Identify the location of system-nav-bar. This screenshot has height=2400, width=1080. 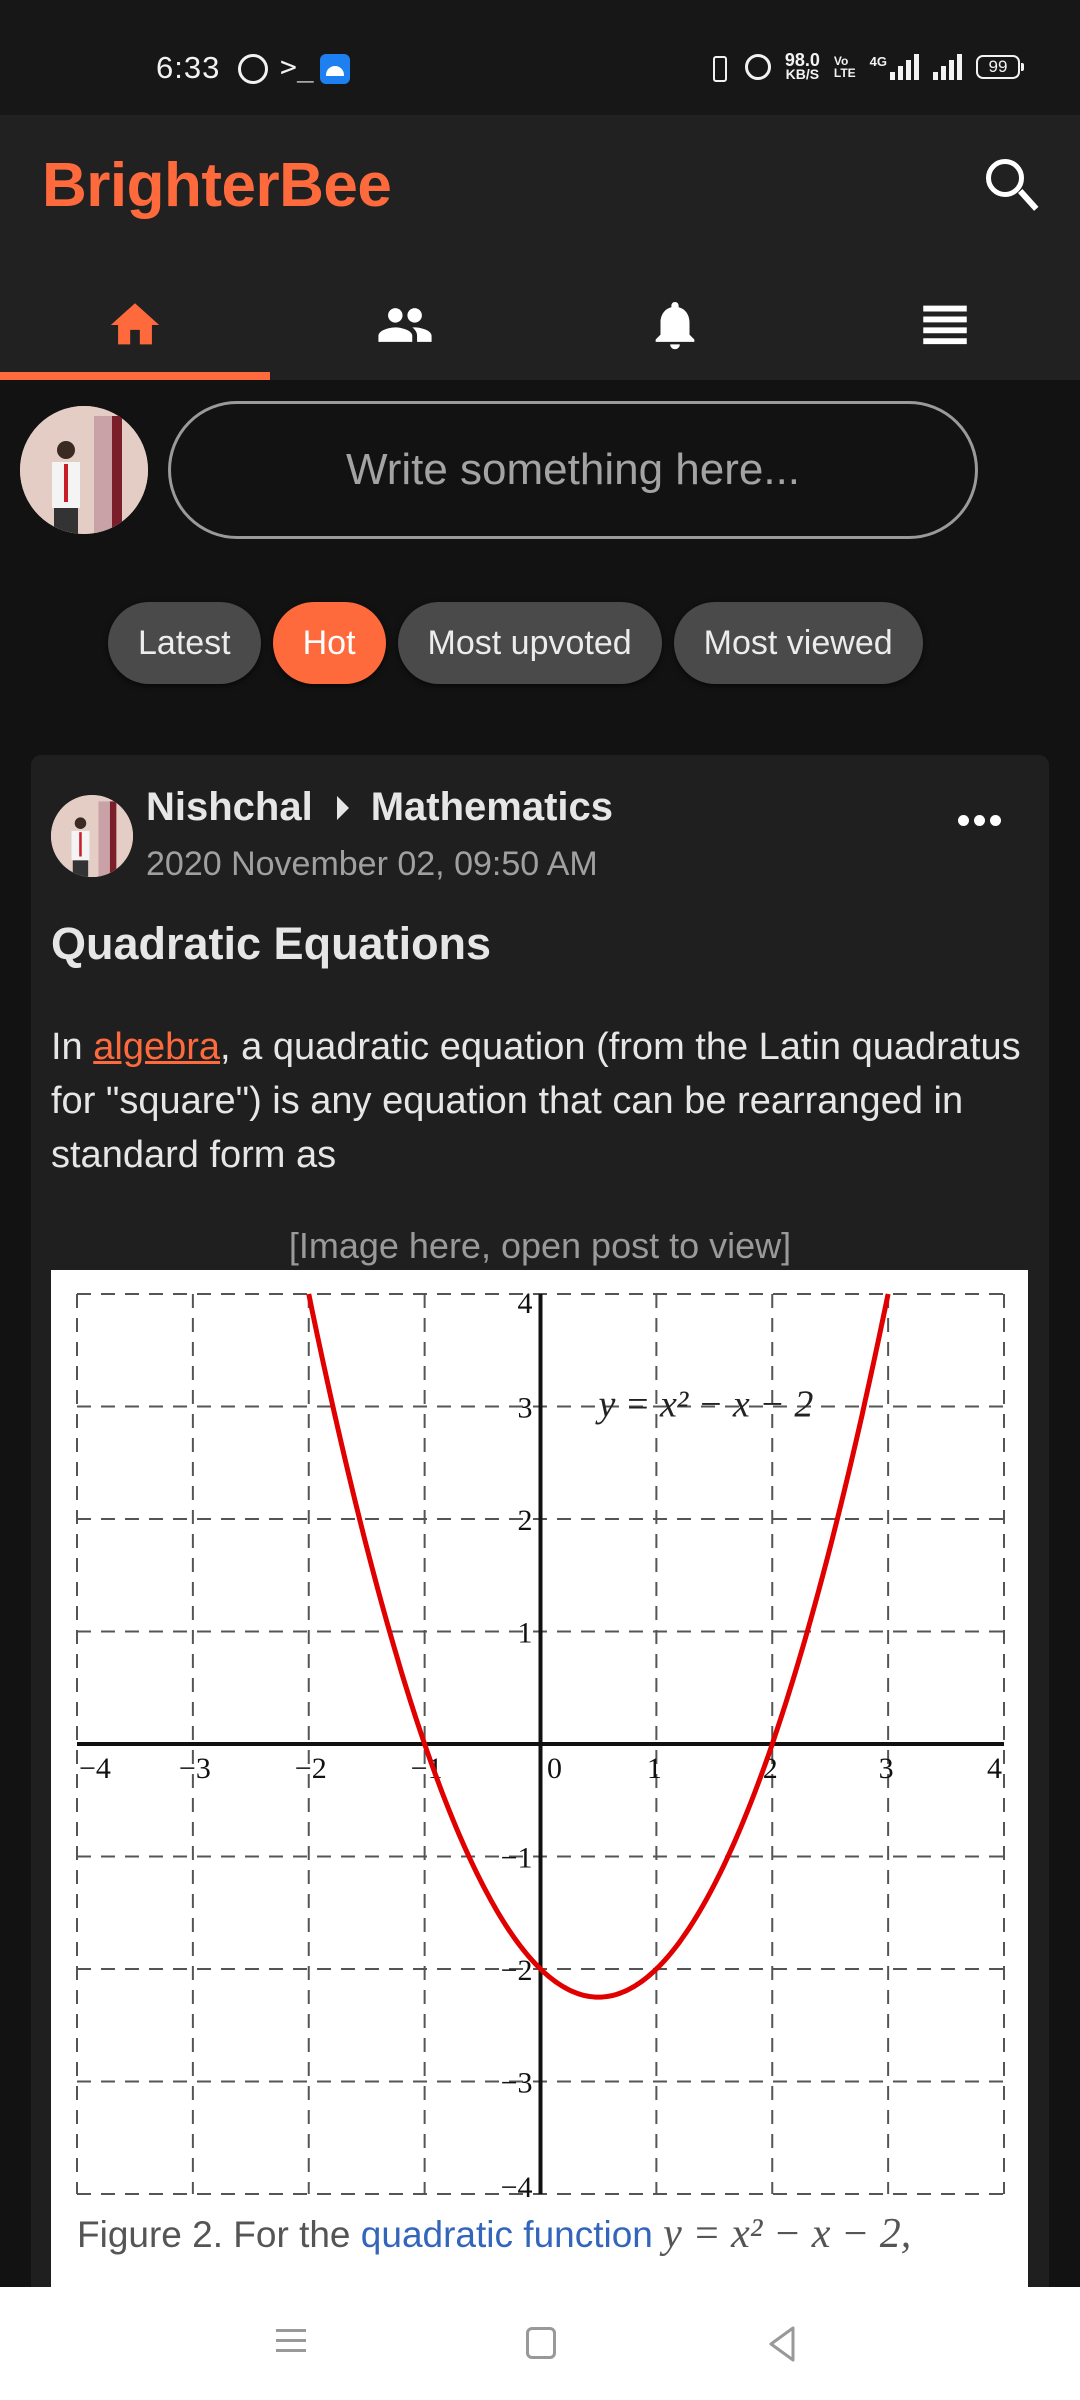
(540, 2343).